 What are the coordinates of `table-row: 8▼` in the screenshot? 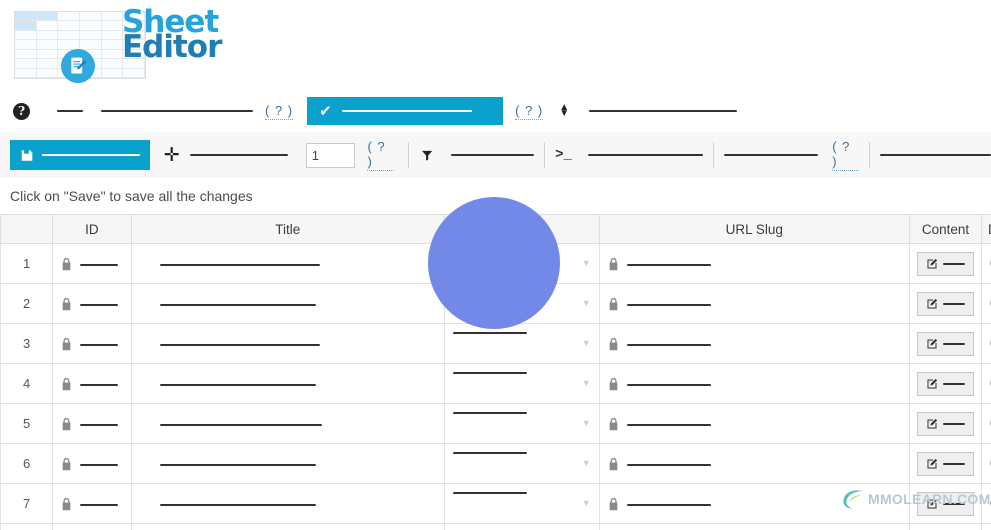 It's located at (495, 526).